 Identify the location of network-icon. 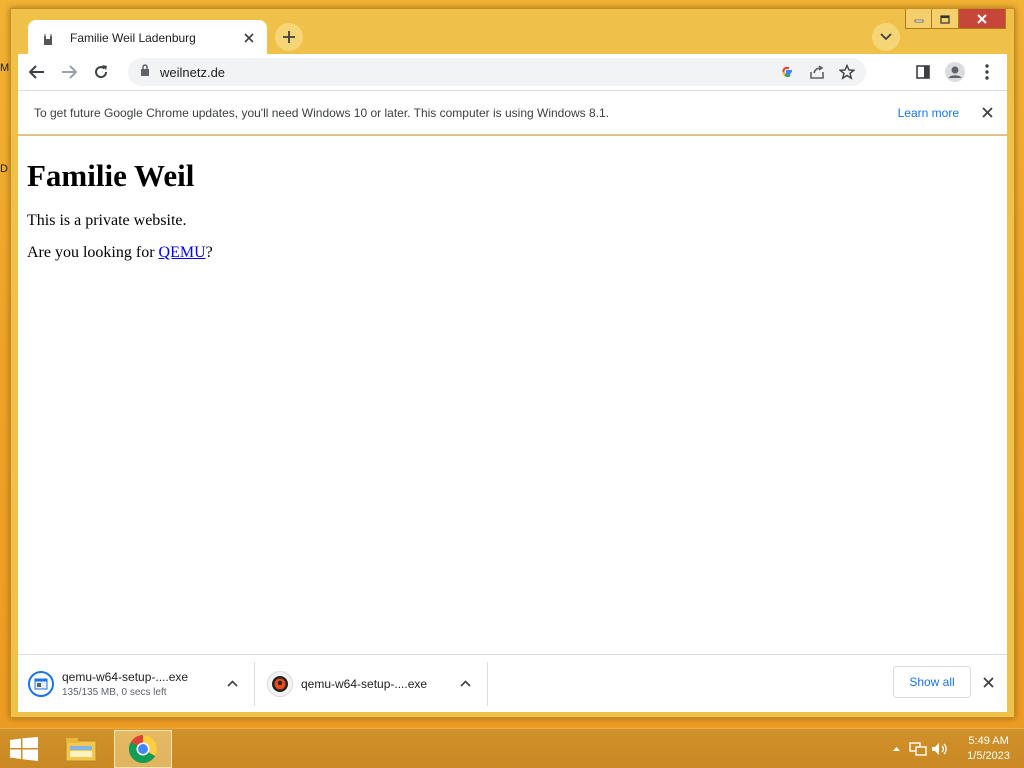
(918, 749).